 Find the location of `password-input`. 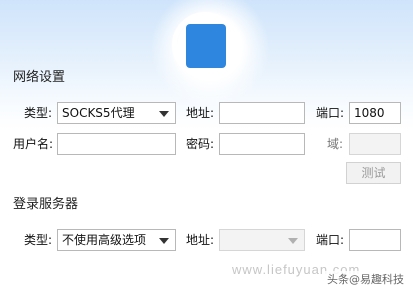

password-input is located at coordinates (262, 144).